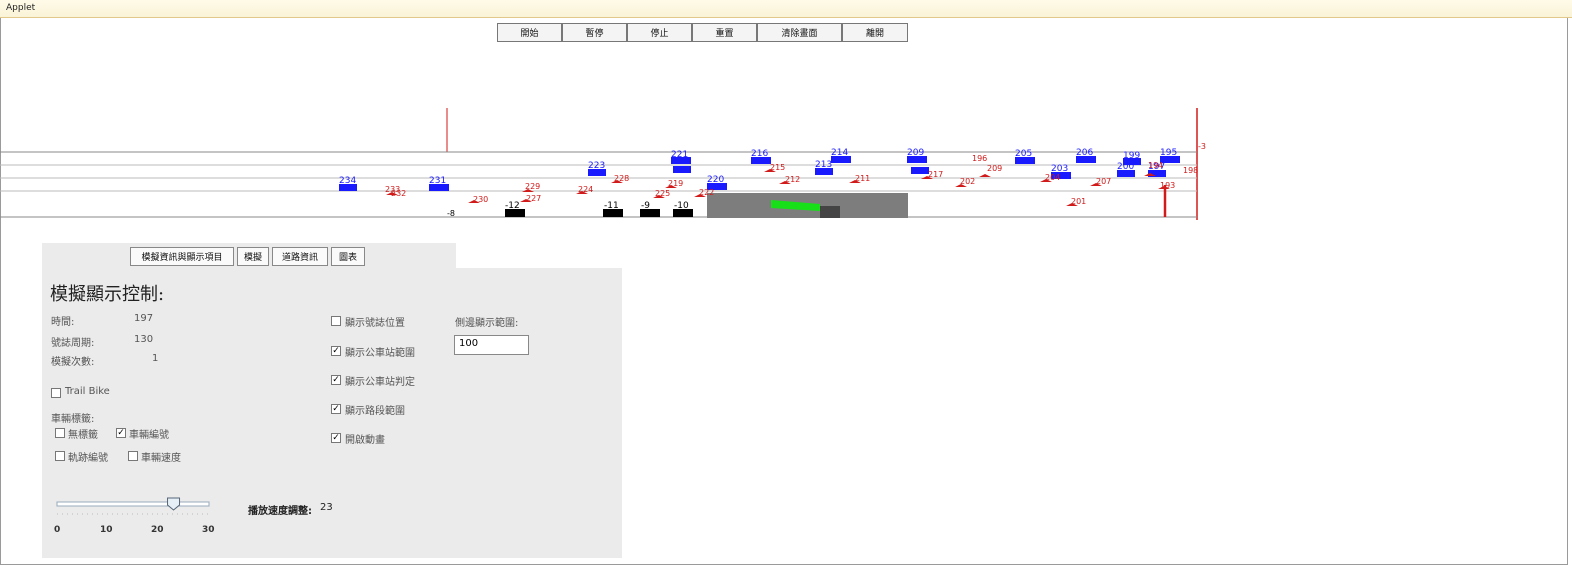 This screenshot has height=568, width=1572. Describe the element at coordinates (336, 380) in the screenshot. I see `show-bus-judge-checkbox: ✓` at that location.